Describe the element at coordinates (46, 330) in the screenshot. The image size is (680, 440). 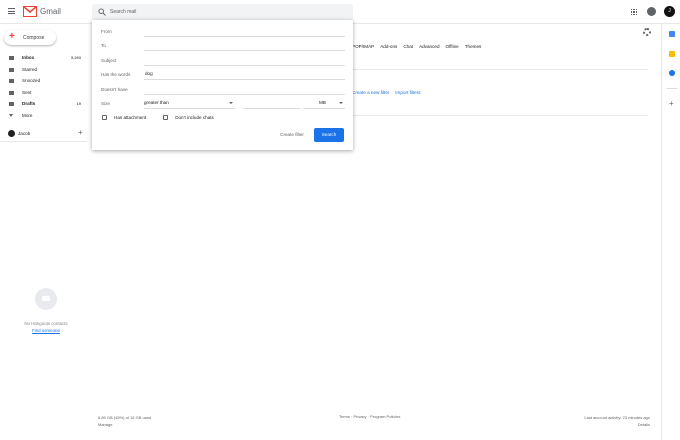
I see `find-someone-link: Find someone` at that location.